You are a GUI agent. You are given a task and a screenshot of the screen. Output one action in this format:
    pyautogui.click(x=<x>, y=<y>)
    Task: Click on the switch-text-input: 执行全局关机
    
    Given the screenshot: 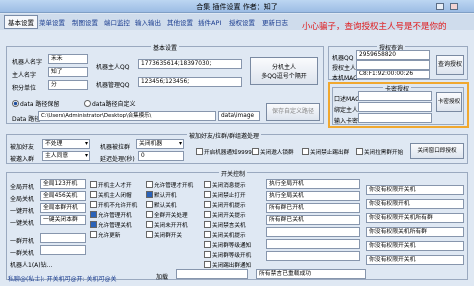 What is the action you would take?
    pyautogui.click(x=313, y=196)
    